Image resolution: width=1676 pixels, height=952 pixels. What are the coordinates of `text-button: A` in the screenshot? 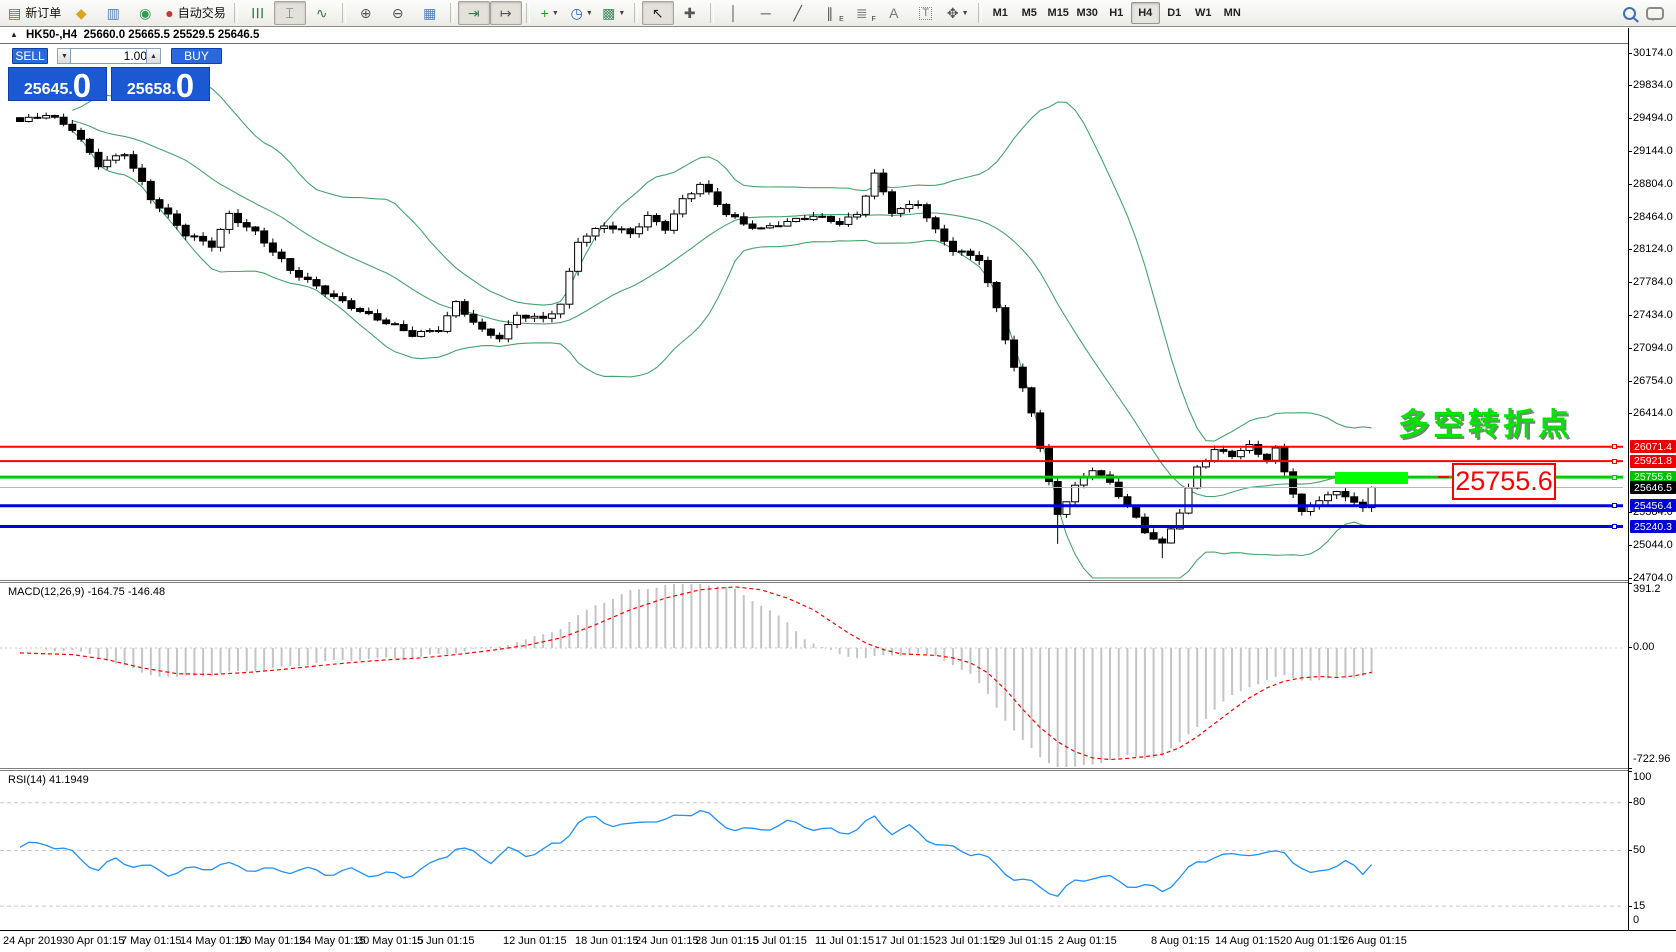 It's located at (894, 13).